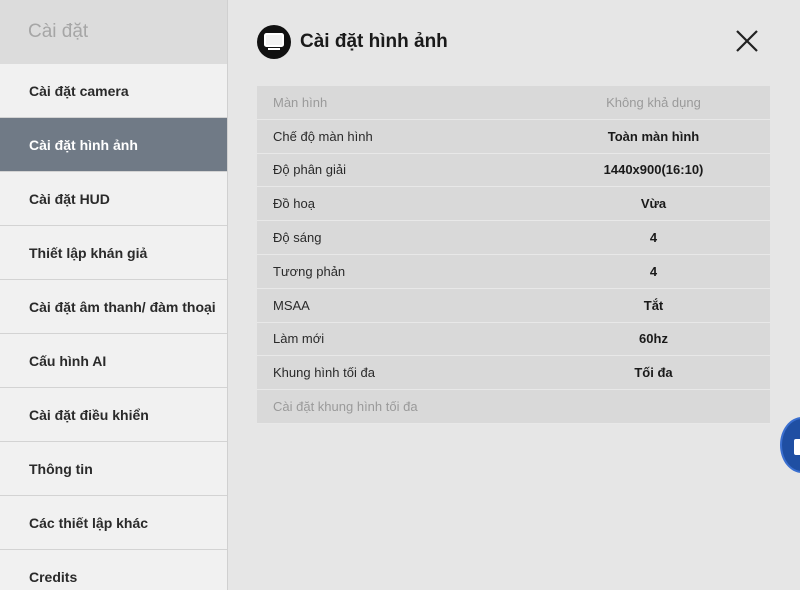 The width and height of the screenshot is (800, 590). Describe the element at coordinates (113, 253) in the screenshot. I see `sidebar-item-audience: Thiết lập khán giả` at that location.